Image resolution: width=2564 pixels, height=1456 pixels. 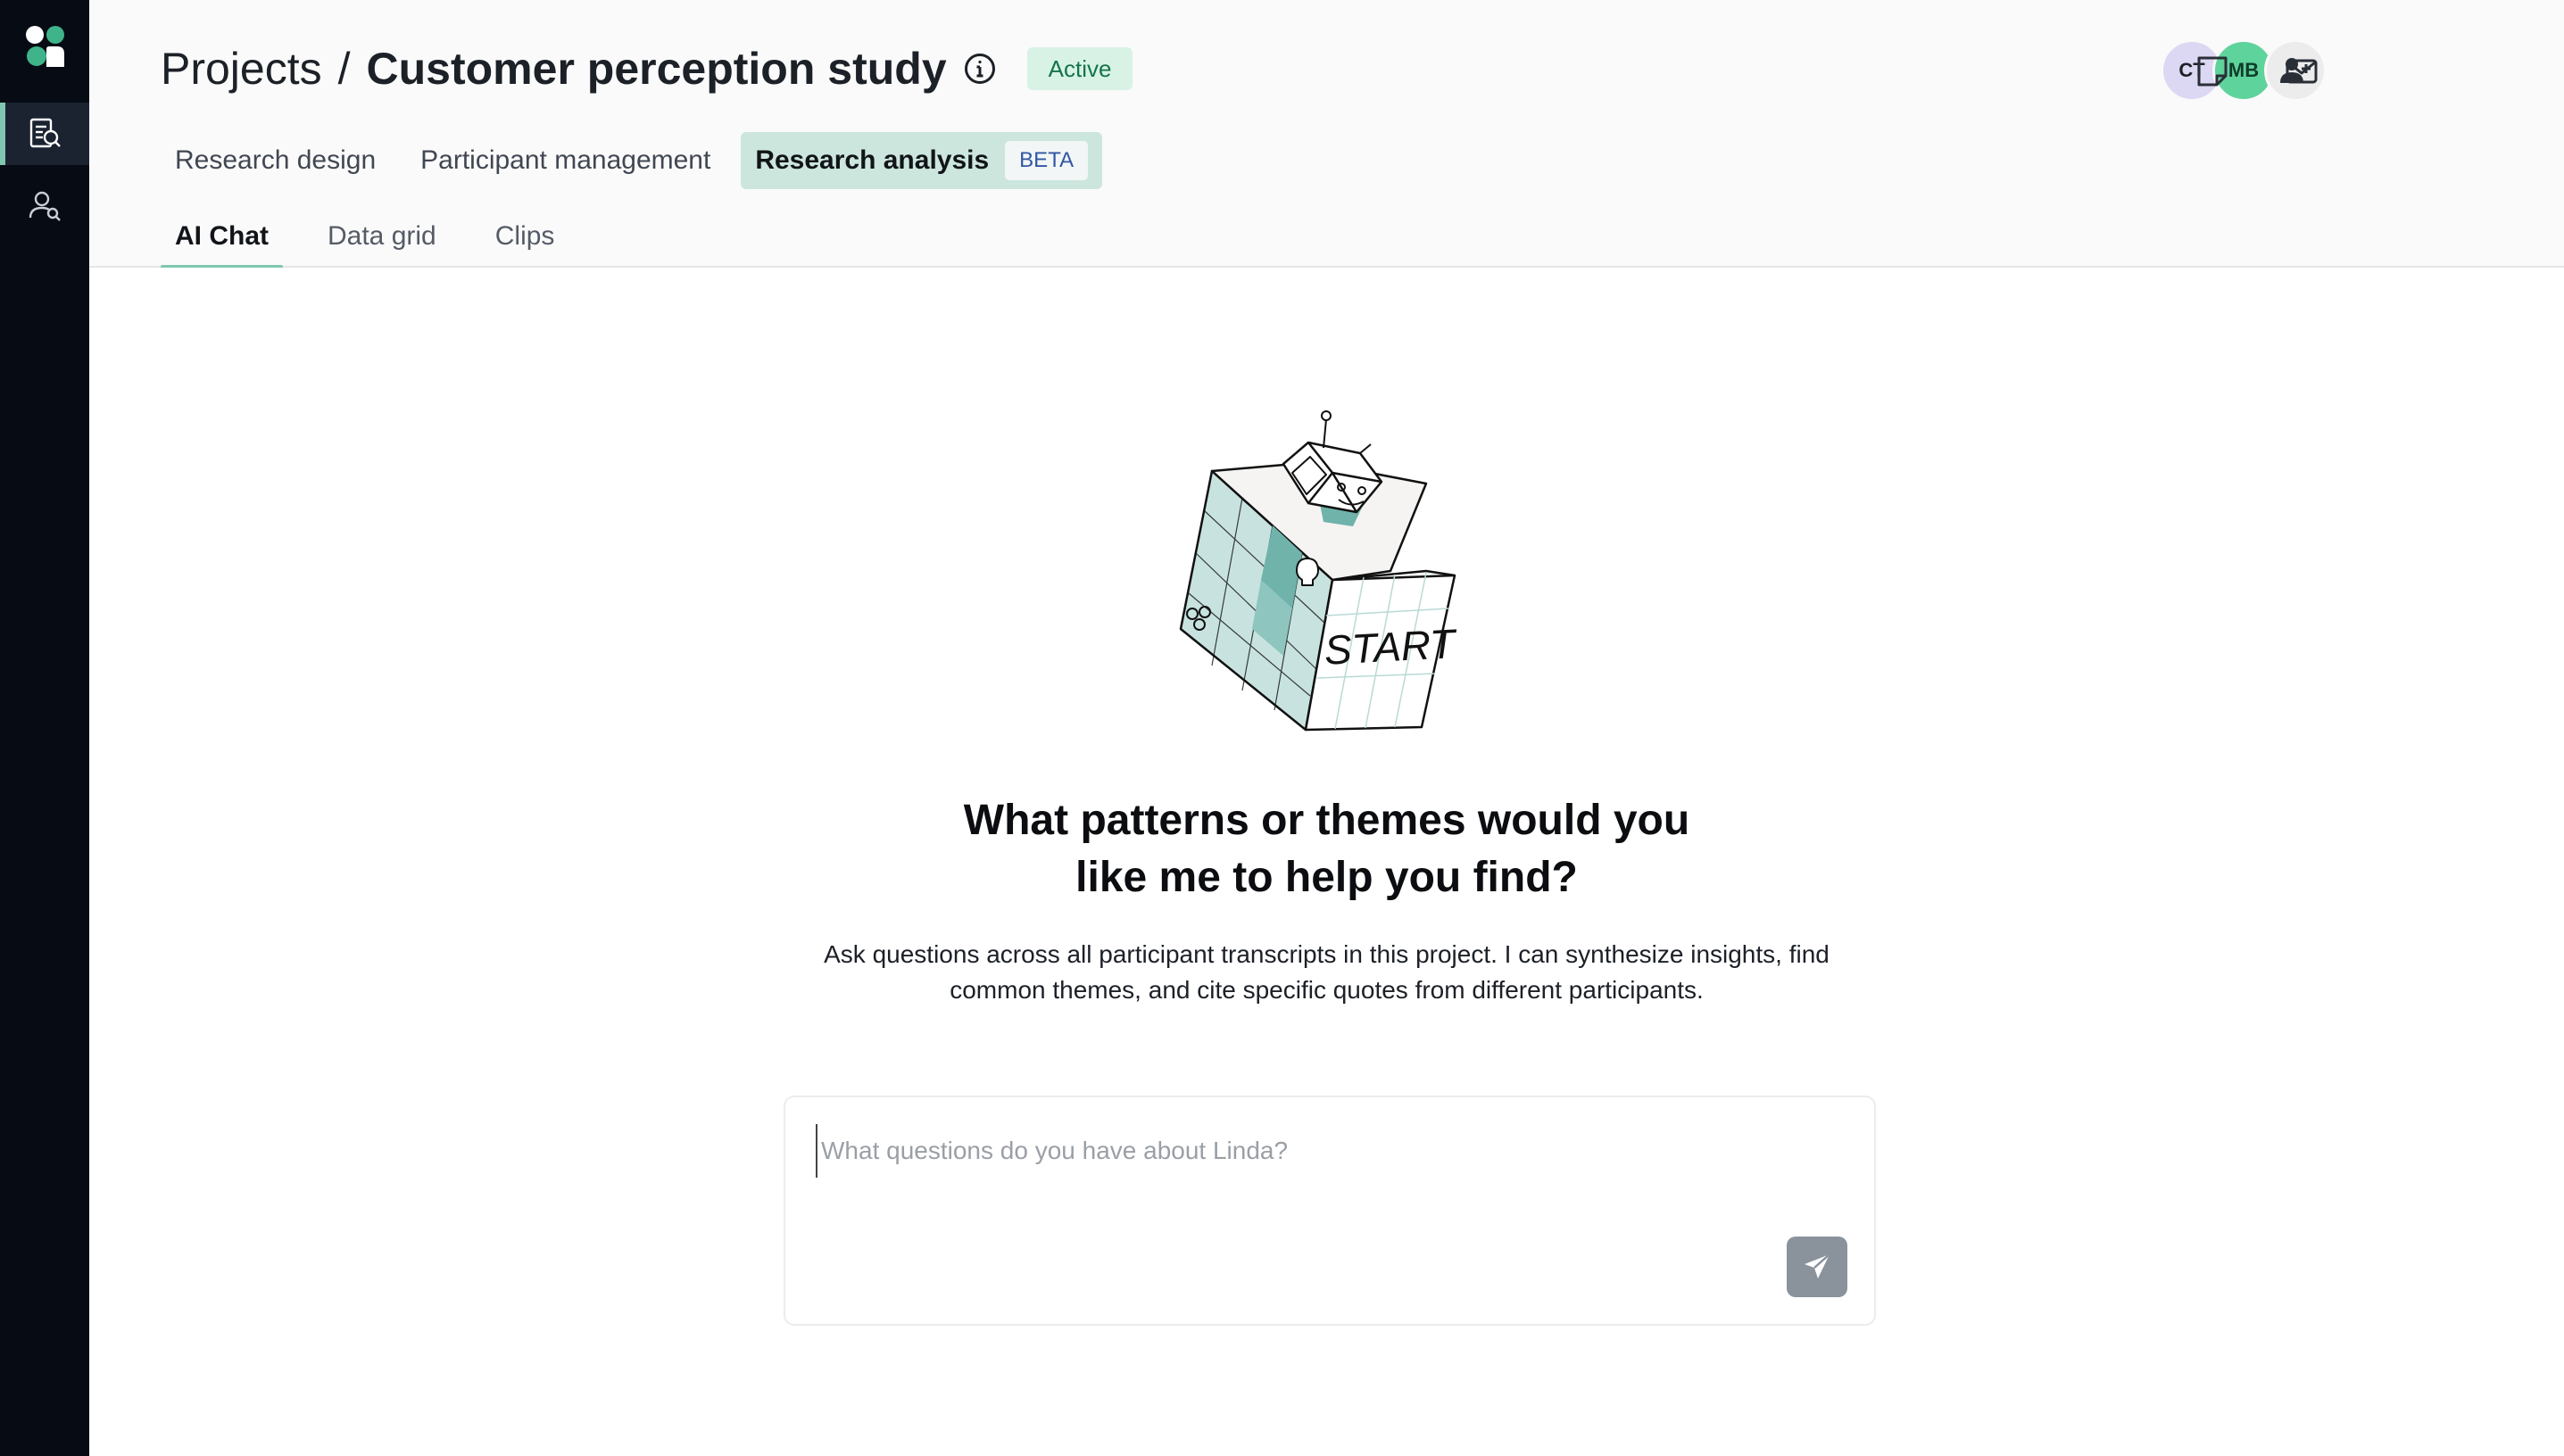 What do you see at coordinates (1330, 1211) in the screenshot?
I see `chat-composer` at bounding box center [1330, 1211].